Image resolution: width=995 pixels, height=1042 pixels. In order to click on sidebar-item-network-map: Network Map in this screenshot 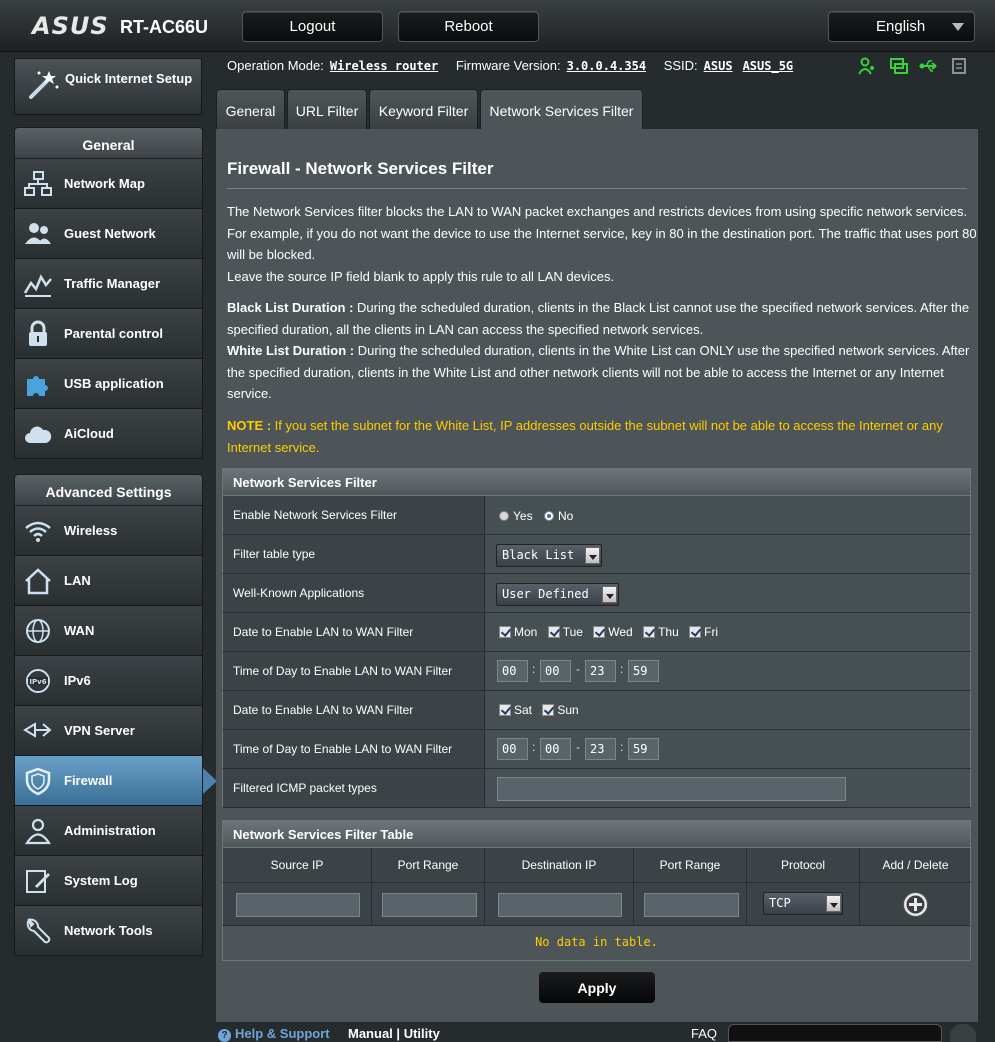, I will do `click(108, 184)`.